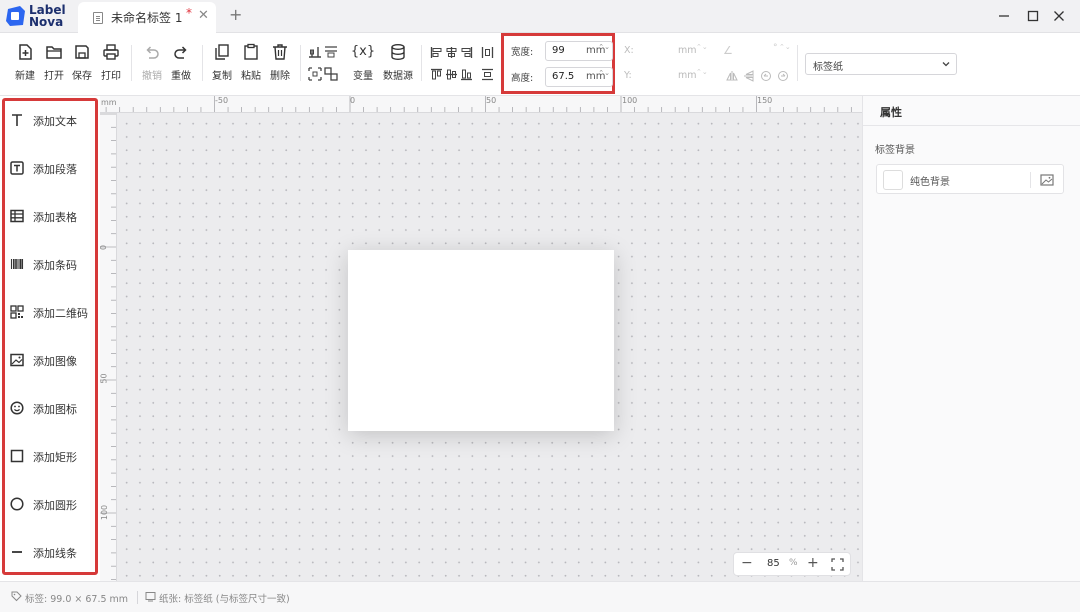 This screenshot has height=612, width=1080. Describe the element at coordinates (152, 62) in the screenshot. I see `undo-button: 撤销` at that location.